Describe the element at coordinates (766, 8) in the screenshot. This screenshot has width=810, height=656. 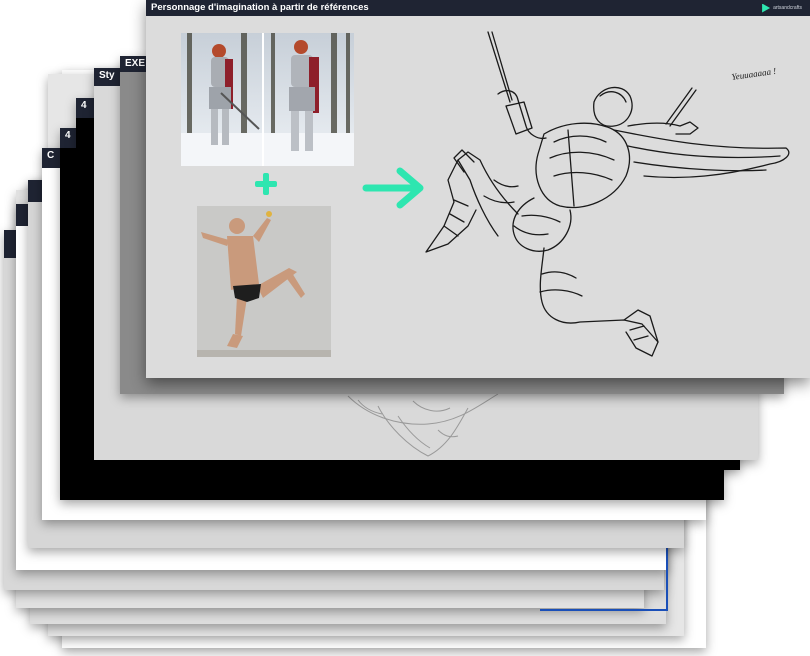
I see `logo-icon` at that location.